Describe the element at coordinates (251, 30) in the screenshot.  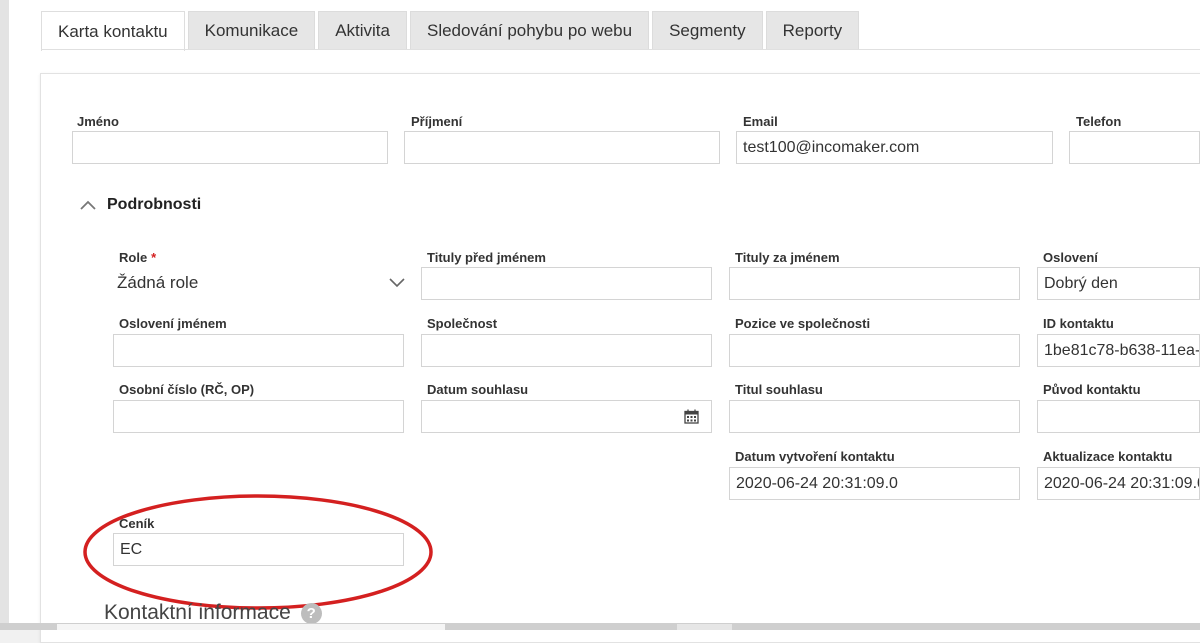
I see `tab-komunikace: Komunikace` at that location.